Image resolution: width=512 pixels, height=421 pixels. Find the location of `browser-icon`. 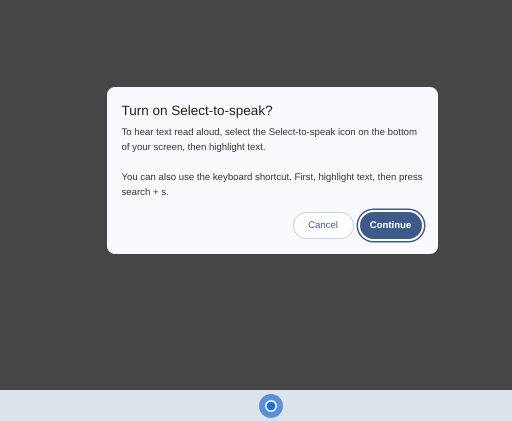

browser-icon is located at coordinates (271, 406).